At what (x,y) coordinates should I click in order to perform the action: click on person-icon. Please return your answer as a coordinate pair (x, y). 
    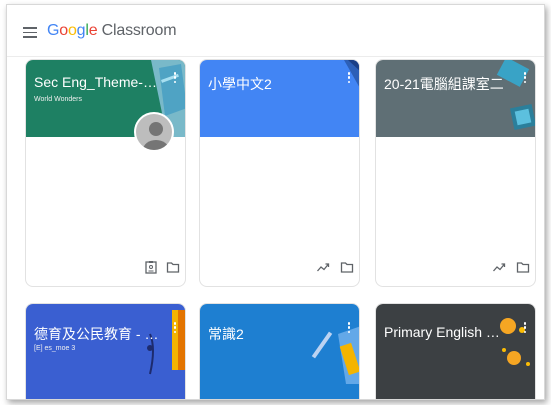
    Looking at the image, I should click on (156, 136).